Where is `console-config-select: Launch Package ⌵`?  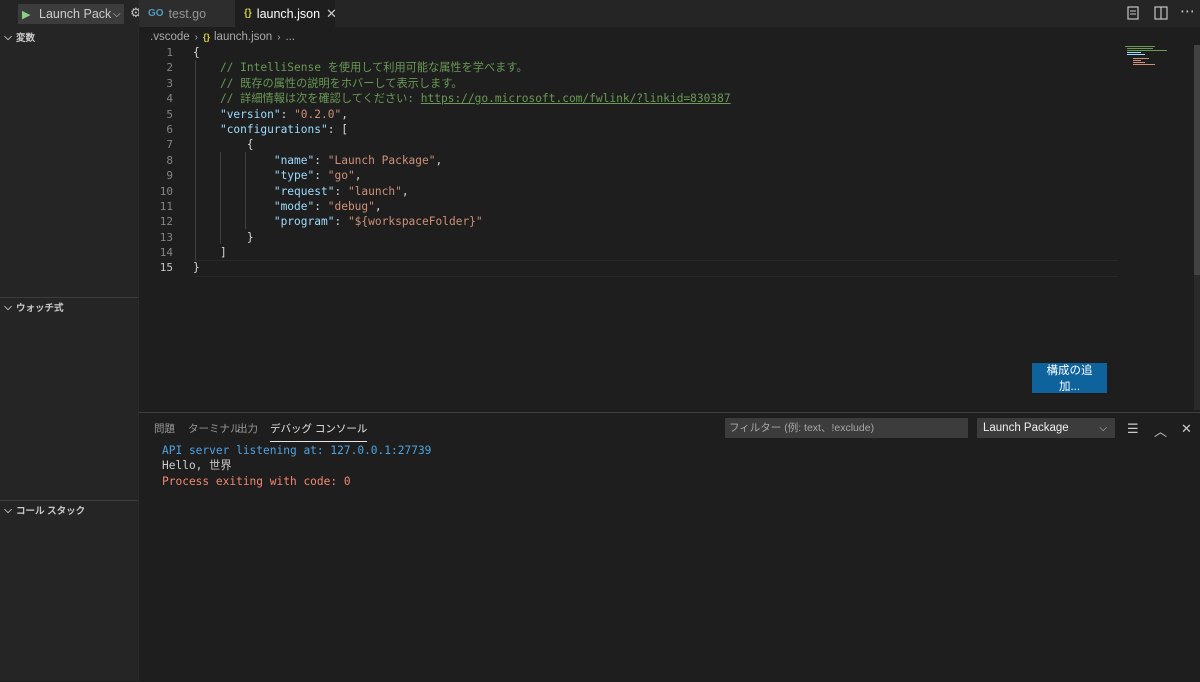 console-config-select: Launch Package ⌵ is located at coordinates (1046, 428).